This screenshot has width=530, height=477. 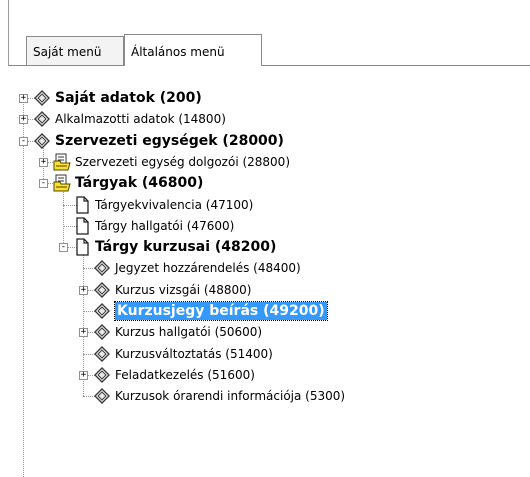 I want to click on tree-item-label: Kurzusok órarendi információja (5300), so click(x=230, y=396).